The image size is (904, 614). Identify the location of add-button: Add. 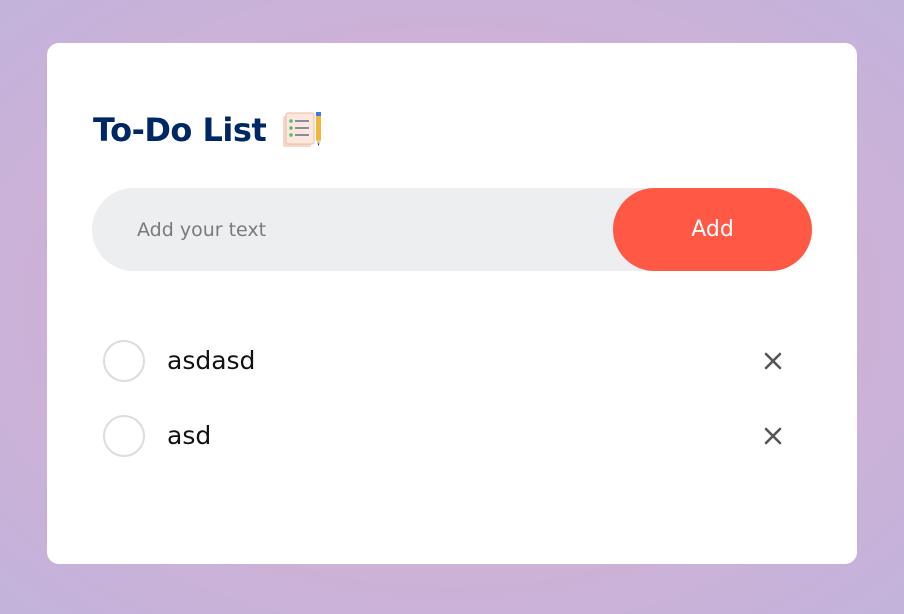
(712, 229).